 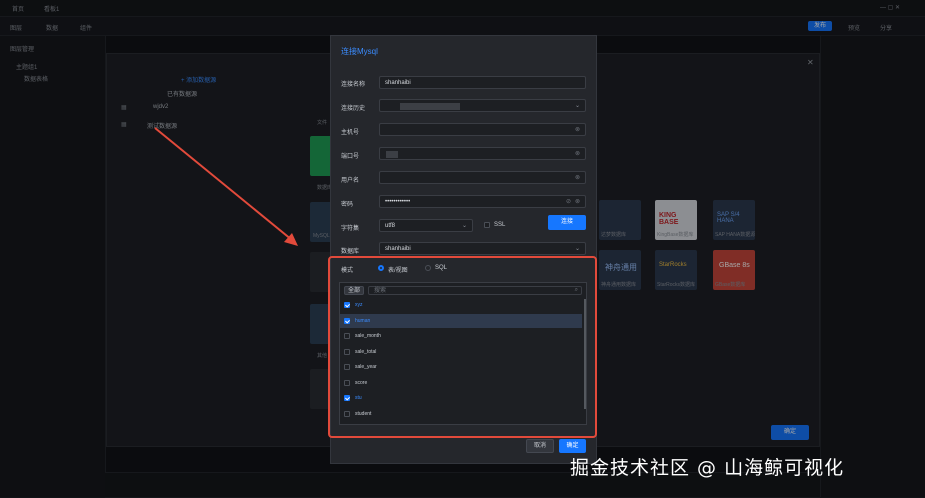 I want to click on mode-sql-radio, so click(x=428, y=268).